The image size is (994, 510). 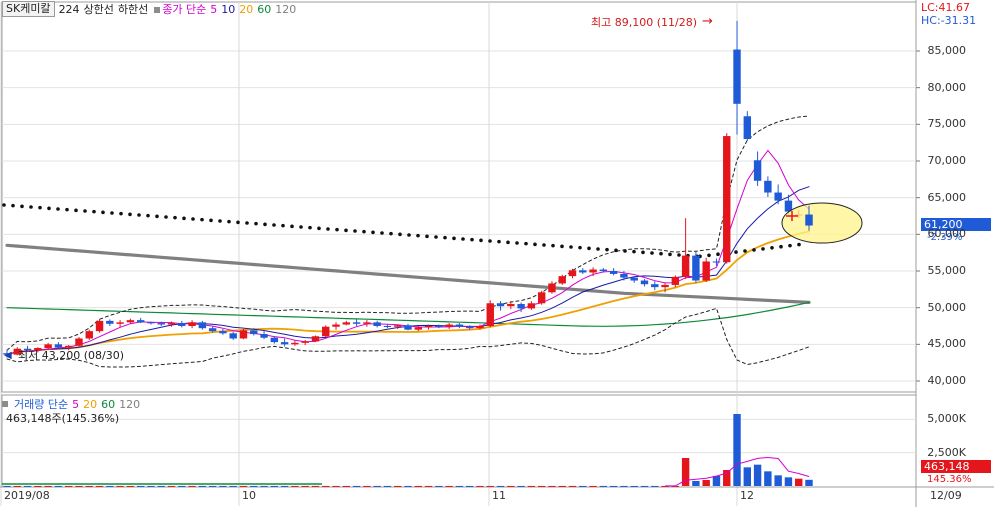 What do you see at coordinates (69, 9) in the screenshot?
I see `count-label: 224` at bounding box center [69, 9].